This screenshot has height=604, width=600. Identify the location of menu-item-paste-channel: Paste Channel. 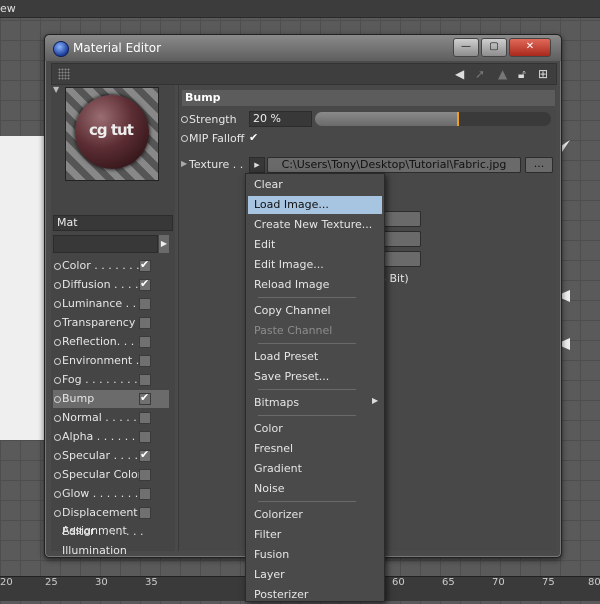
(315, 331).